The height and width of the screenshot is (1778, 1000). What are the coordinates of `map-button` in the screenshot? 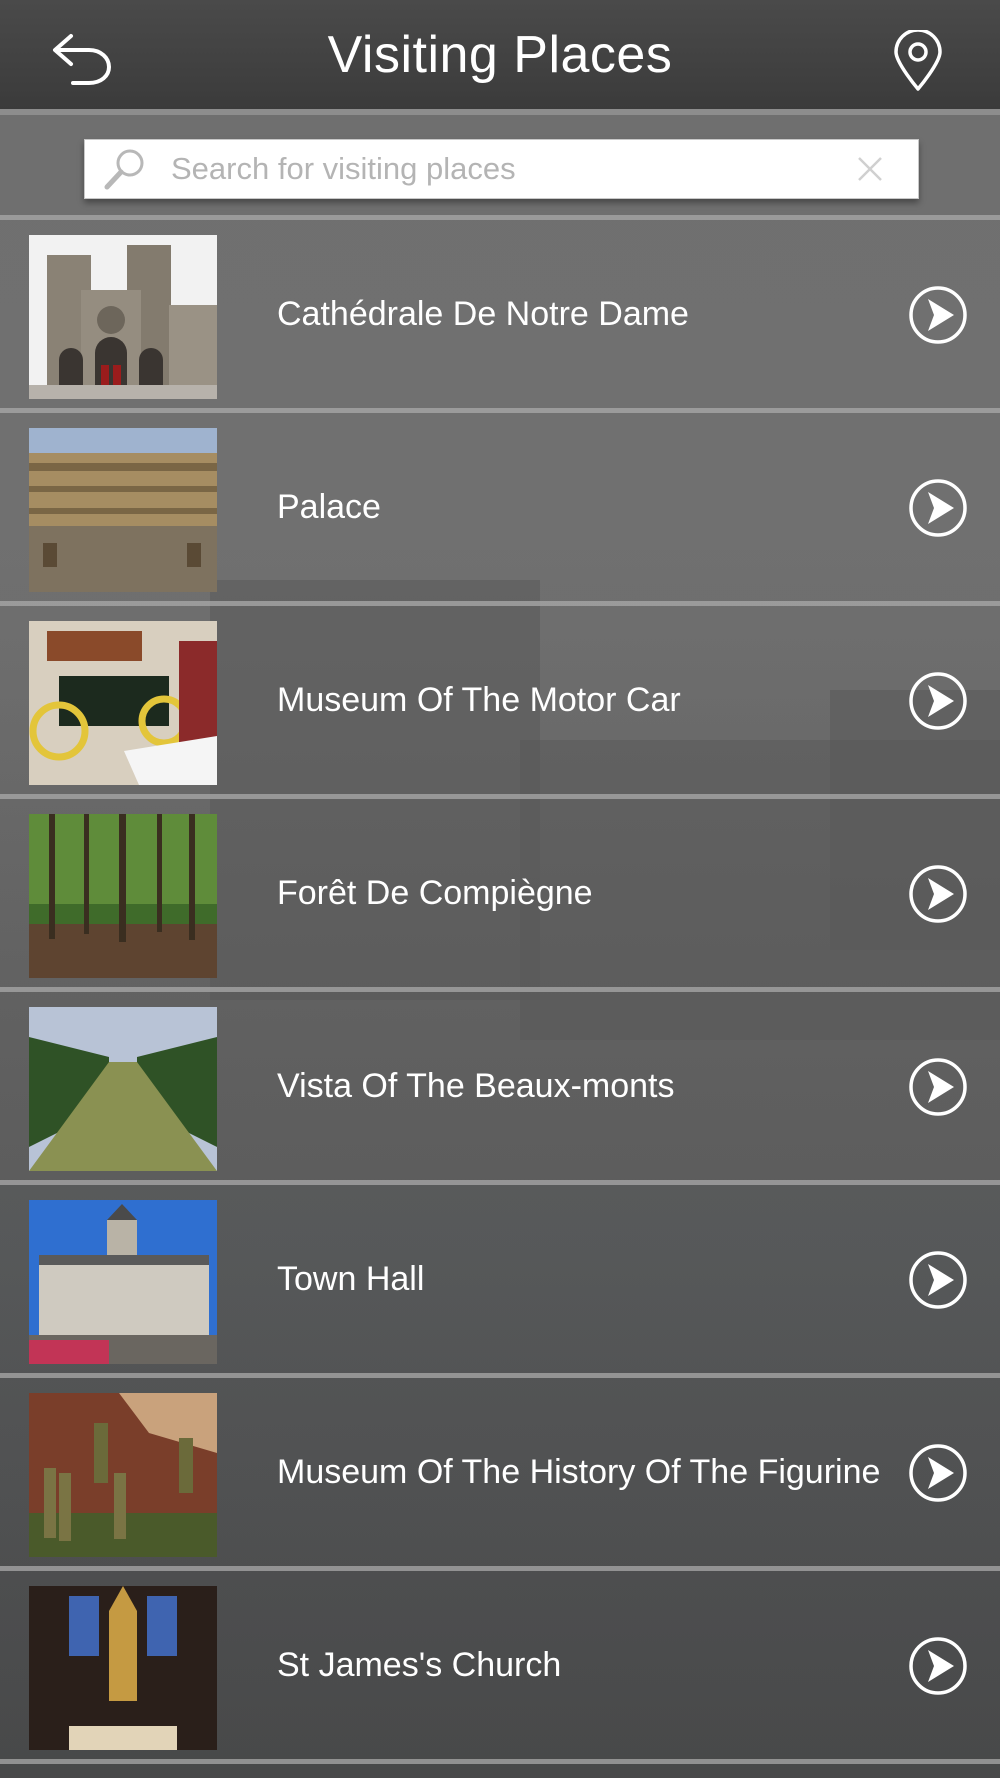 It's located at (918, 61).